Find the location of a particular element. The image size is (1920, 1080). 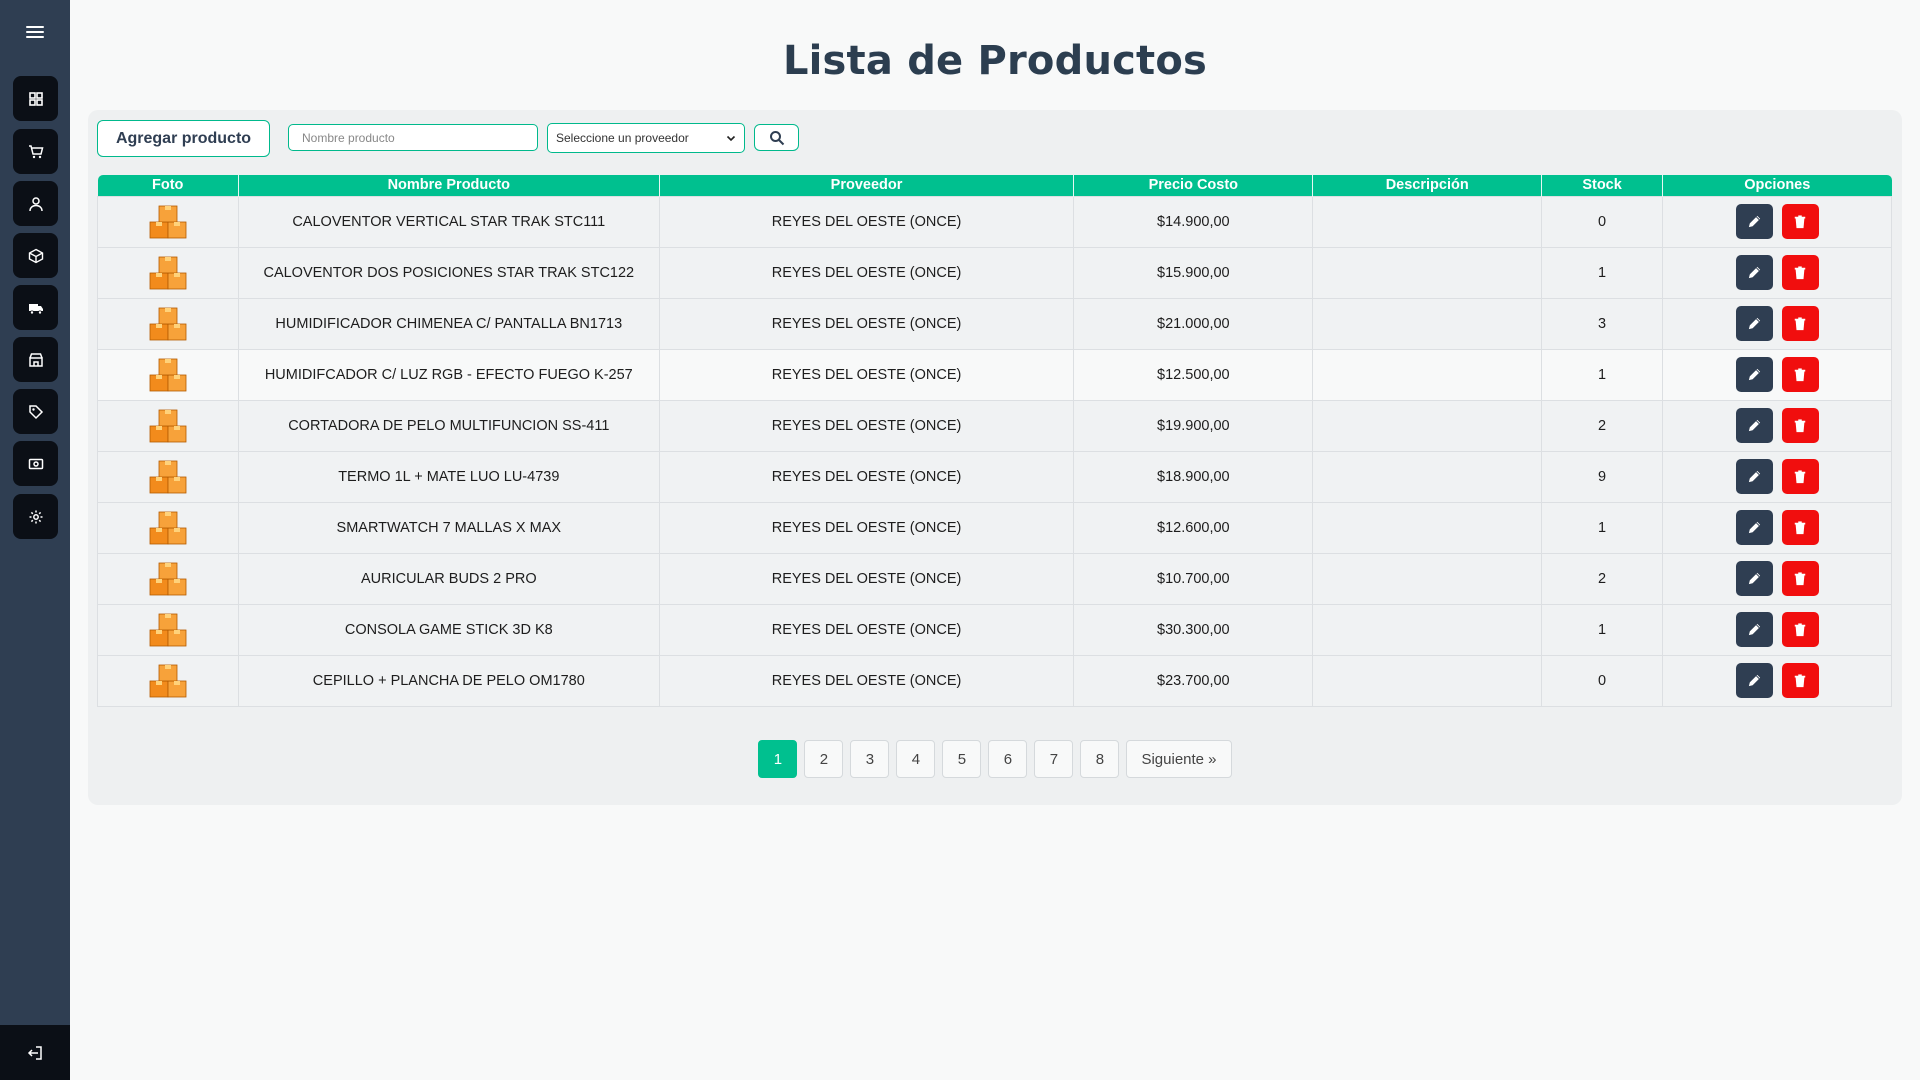

page-button-8: 8 is located at coordinates (1100, 759).